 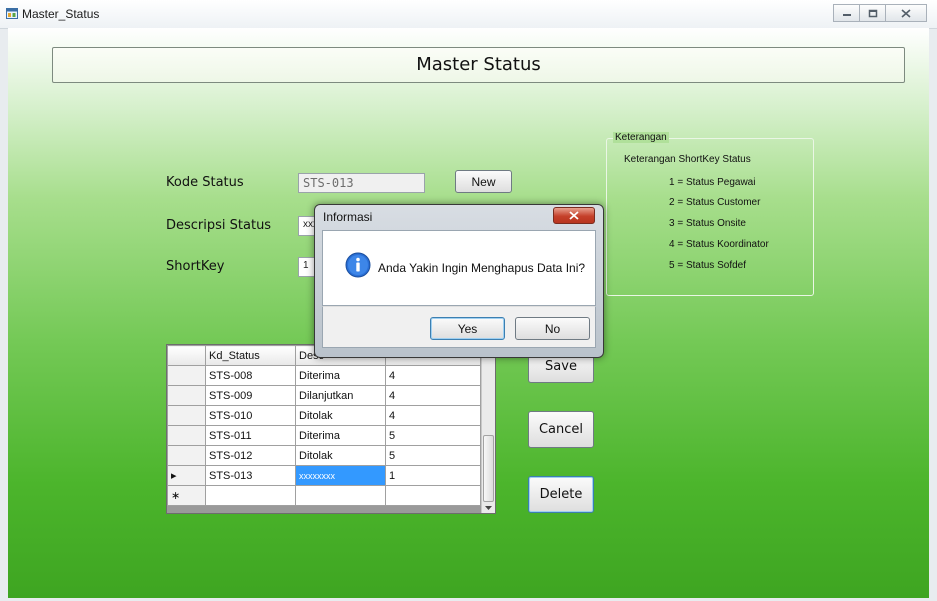 What do you see at coordinates (250, 435) in the screenshot?
I see `cell-kd-status: STS-011` at bounding box center [250, 435].